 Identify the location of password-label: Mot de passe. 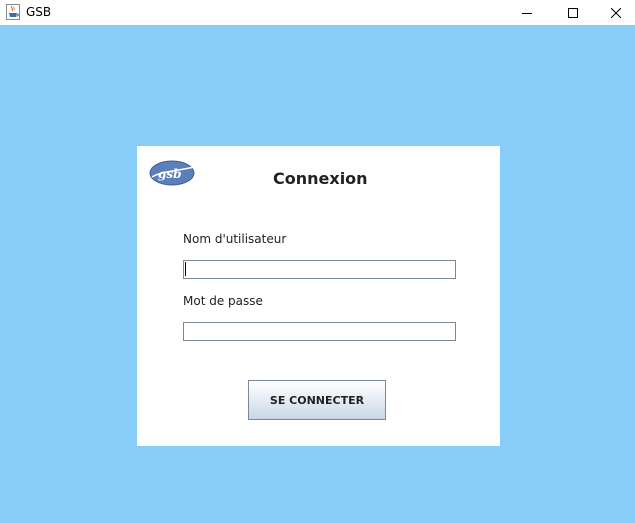
(223, 301).